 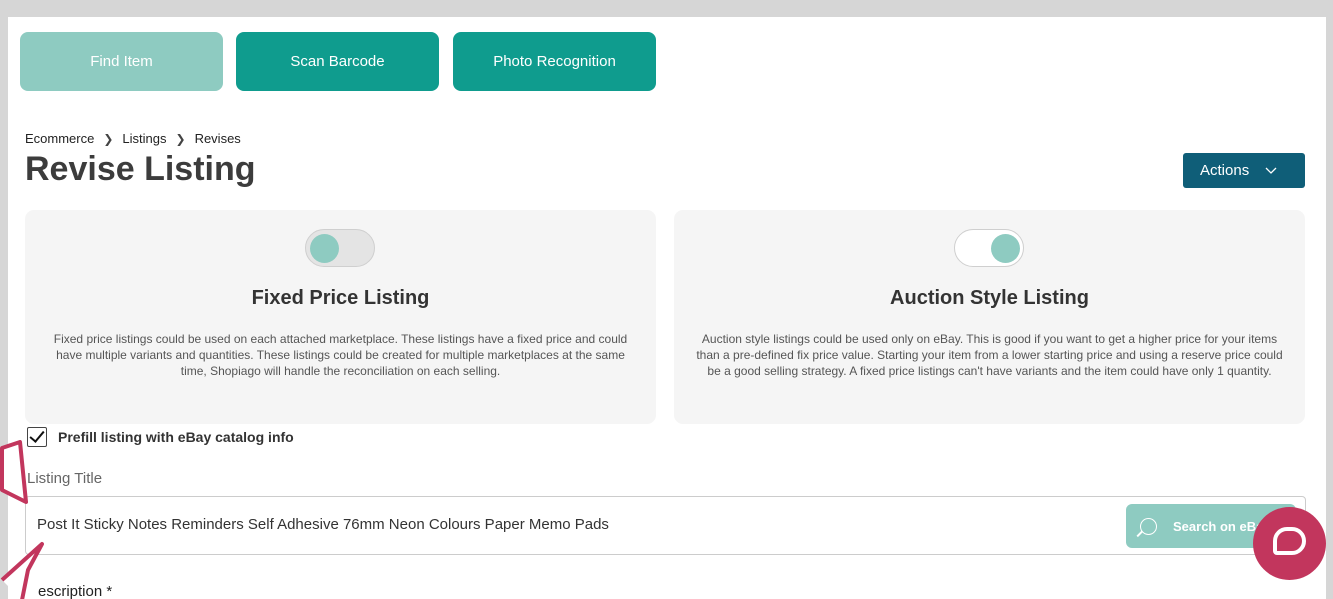 What do you see at coordinates (1225, 170) in the screenshot?
I see `actions-label: Actions` at bounding box center [1225, 170].